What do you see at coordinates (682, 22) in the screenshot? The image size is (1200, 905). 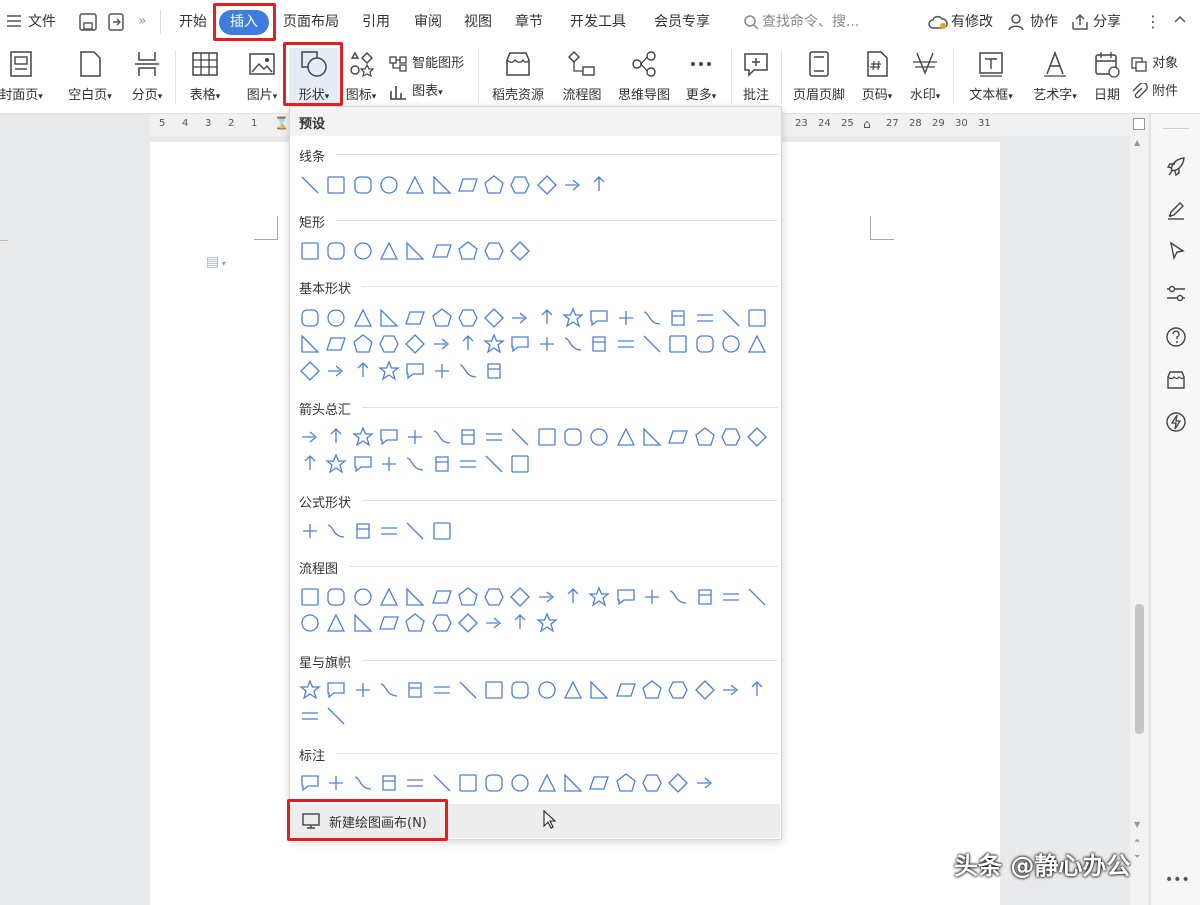 I see `tab-member: 会员专享` at bounding box center [682, 22].